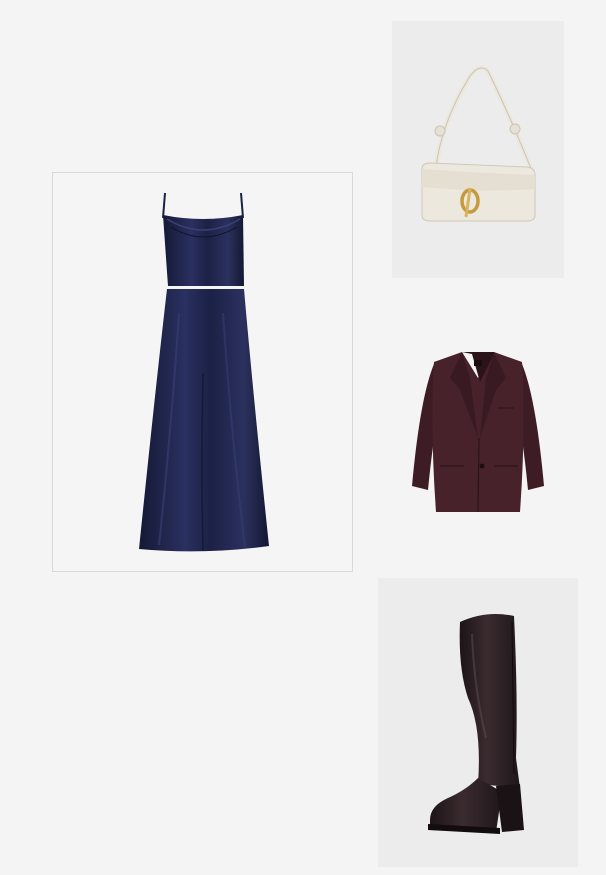 This screenshot has width=606, height=875. I want to click on satin-slip-dress-icon, so click(204, 372).